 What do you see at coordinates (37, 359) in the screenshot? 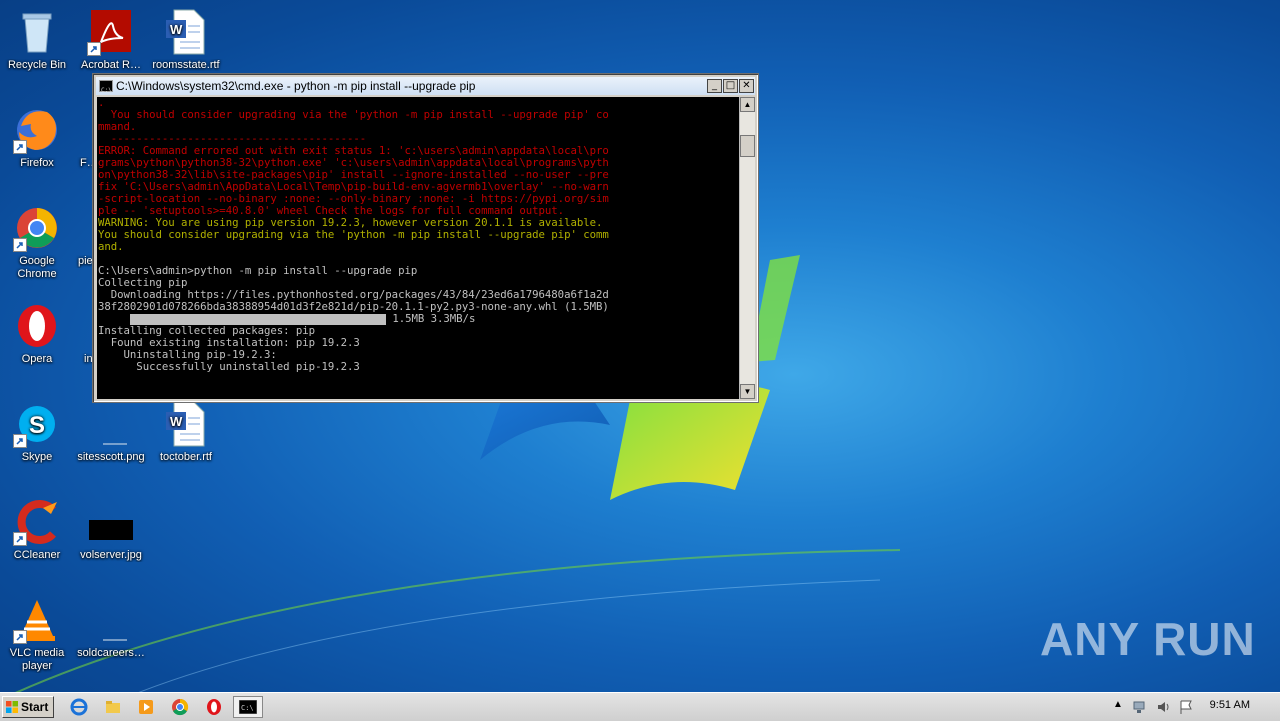
I see `desktop-icon-label: Opera` at bounding box center [37, 359].